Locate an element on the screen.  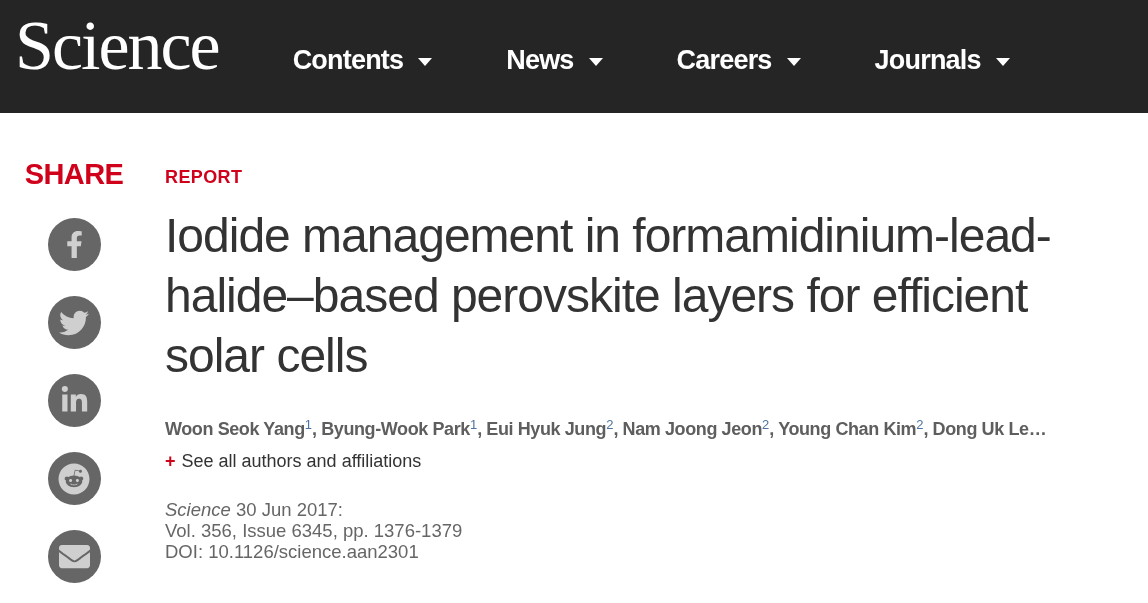
share-heading: SHARE is located at coordinates (74, 174).